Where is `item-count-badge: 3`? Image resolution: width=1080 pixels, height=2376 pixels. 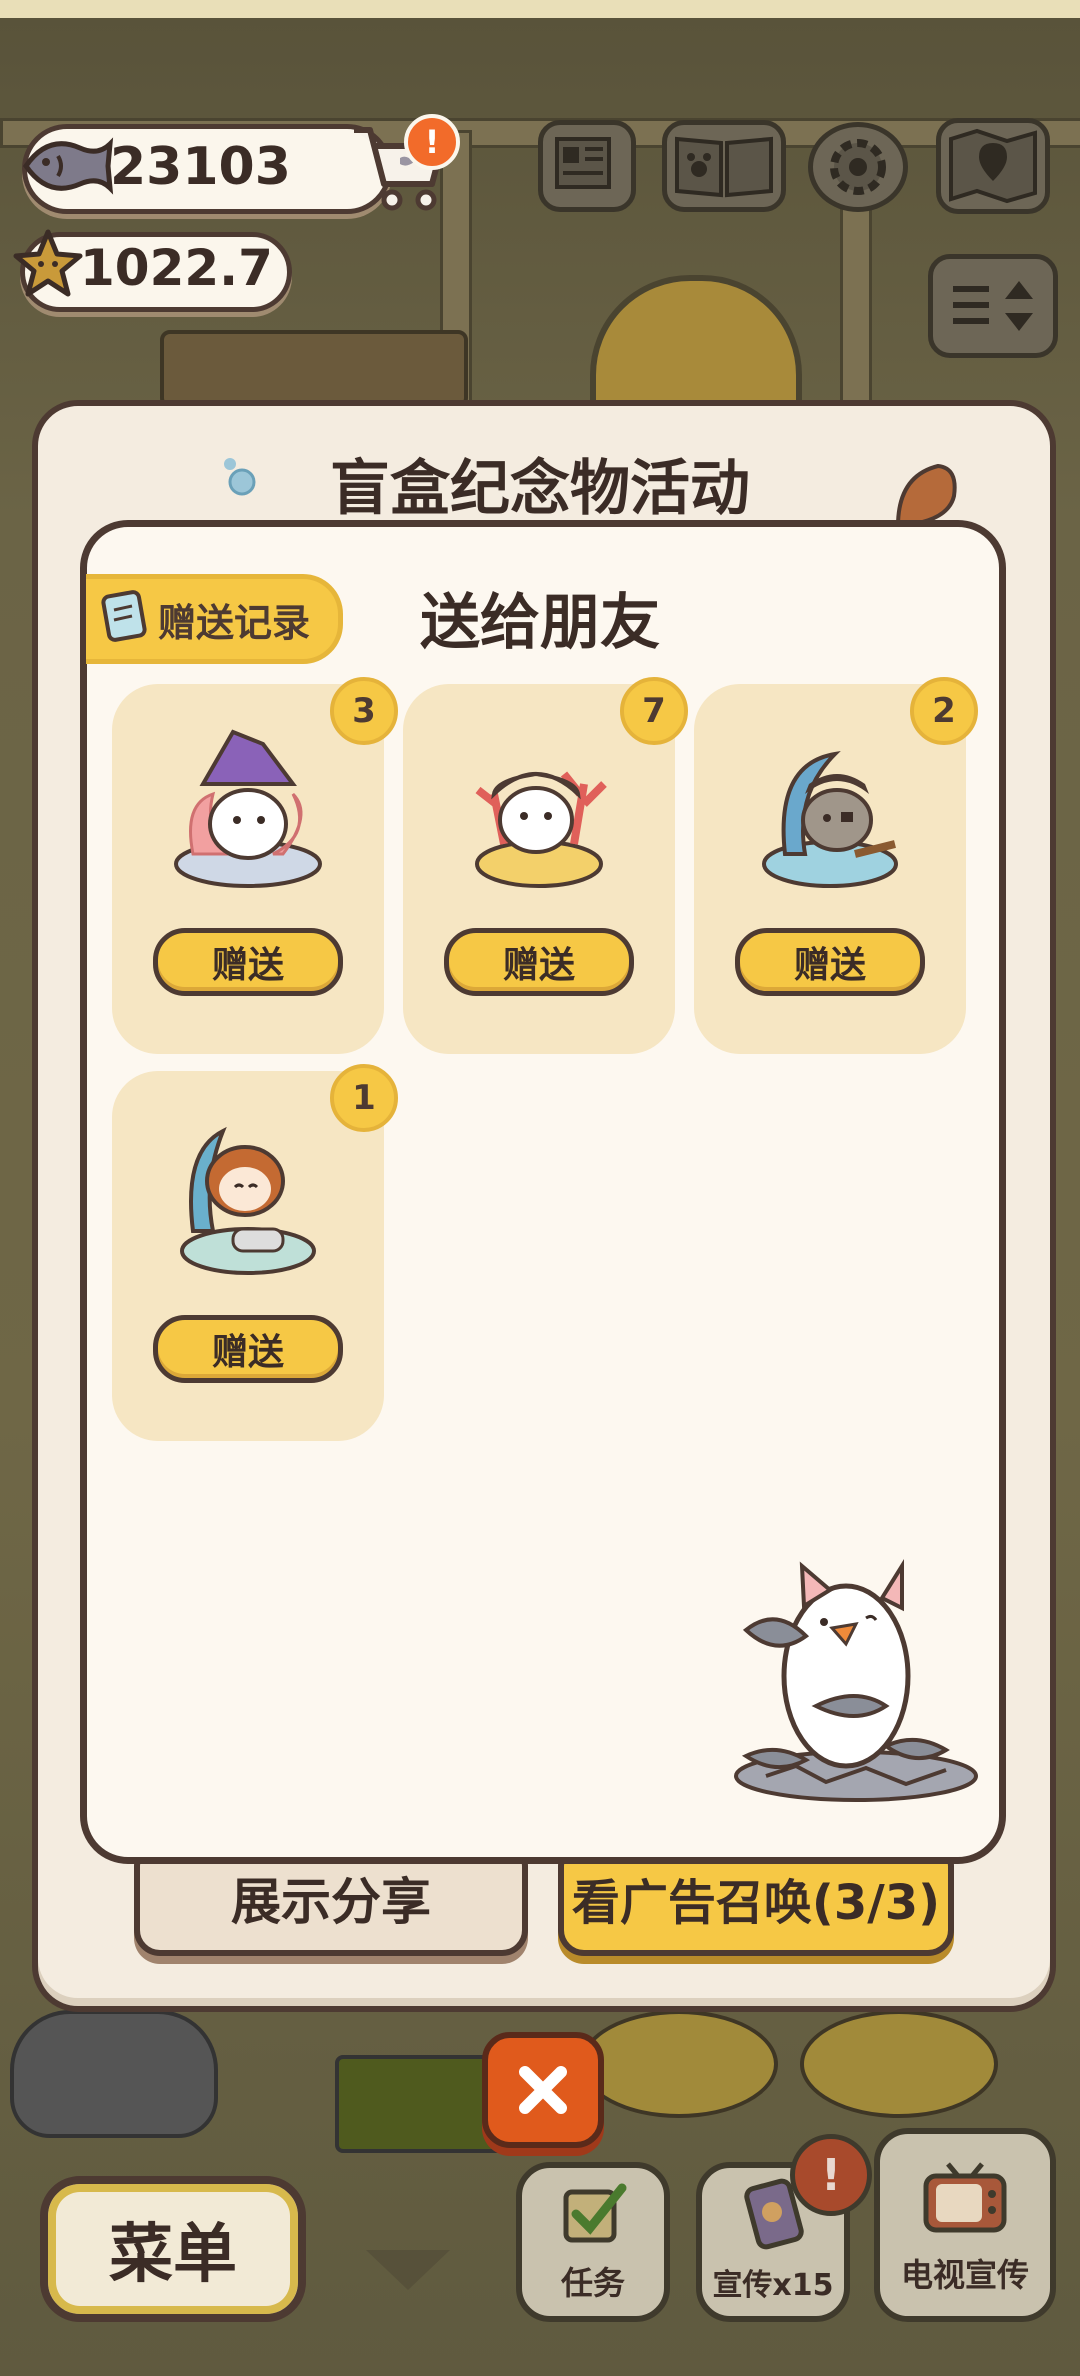 item-count-badge: 3 is located at coordinates (364, 711).